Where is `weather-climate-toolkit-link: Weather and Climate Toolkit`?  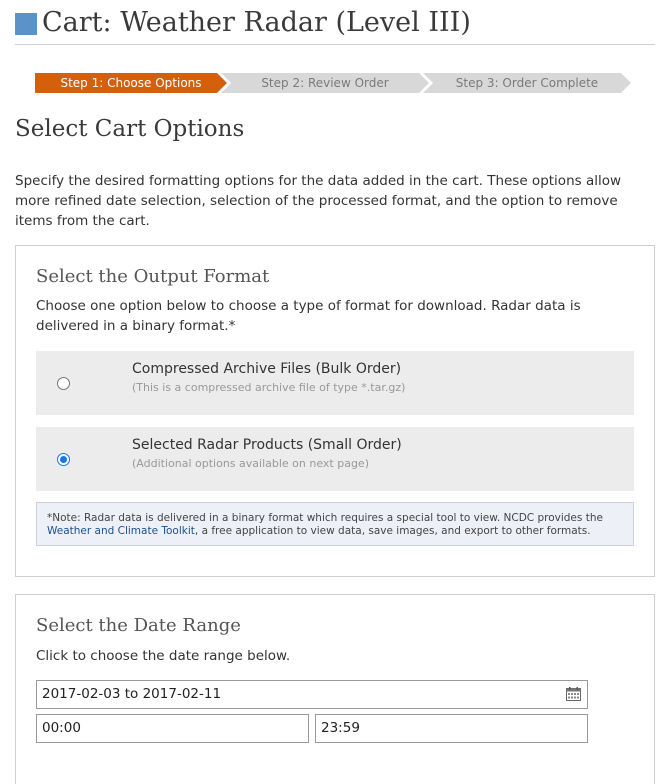 weather-climate-toolkit-link: Weather and Climate Toolkit is located at coordinates (121, 531).